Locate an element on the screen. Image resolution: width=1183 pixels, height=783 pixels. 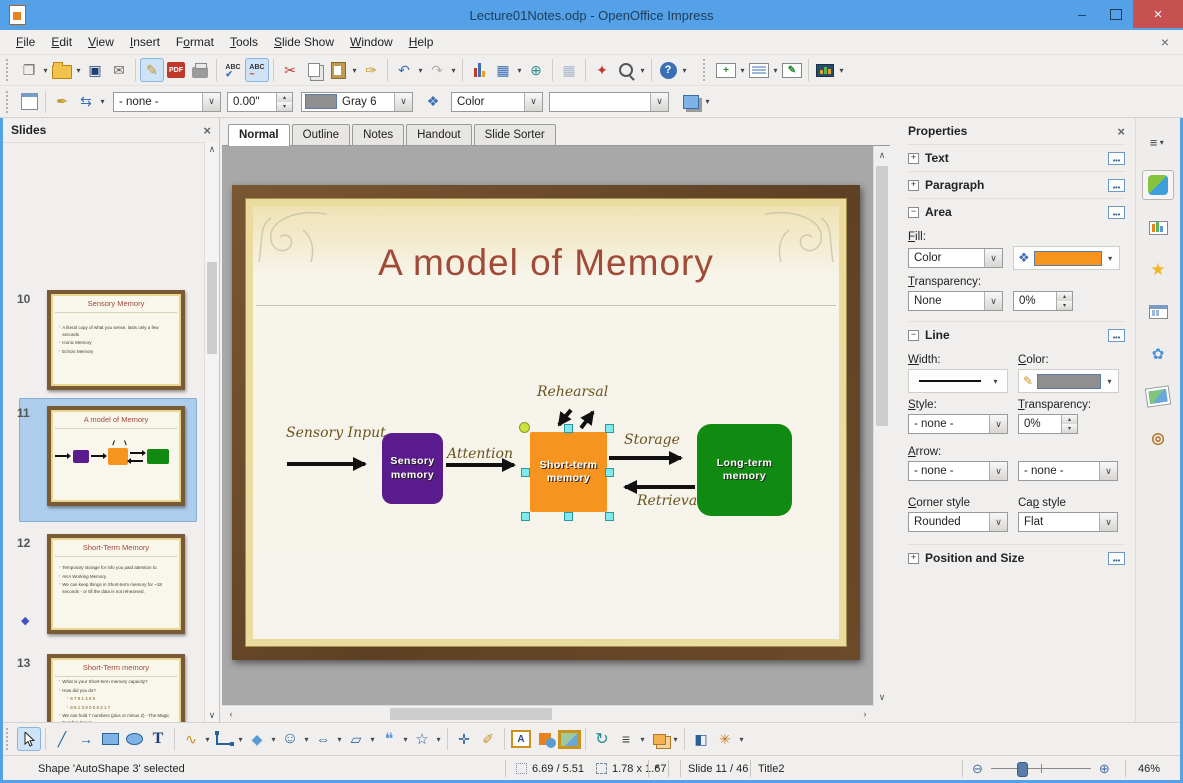
area-fill-type-select: Color ∨ is located at coordinates (955, 258).